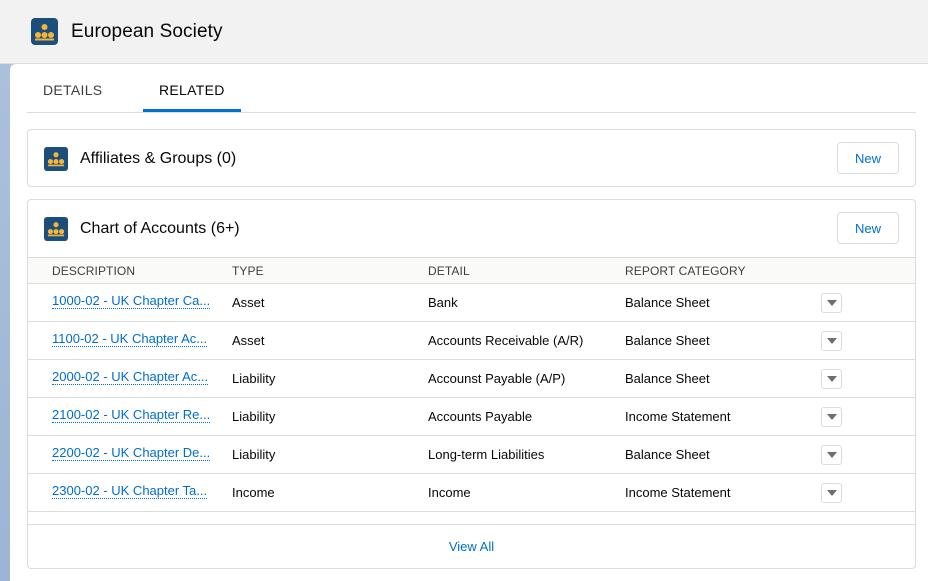 The height and width of the screenshot is (581, 928). I want to click on tab-related: RELATED, so click(192, 90).